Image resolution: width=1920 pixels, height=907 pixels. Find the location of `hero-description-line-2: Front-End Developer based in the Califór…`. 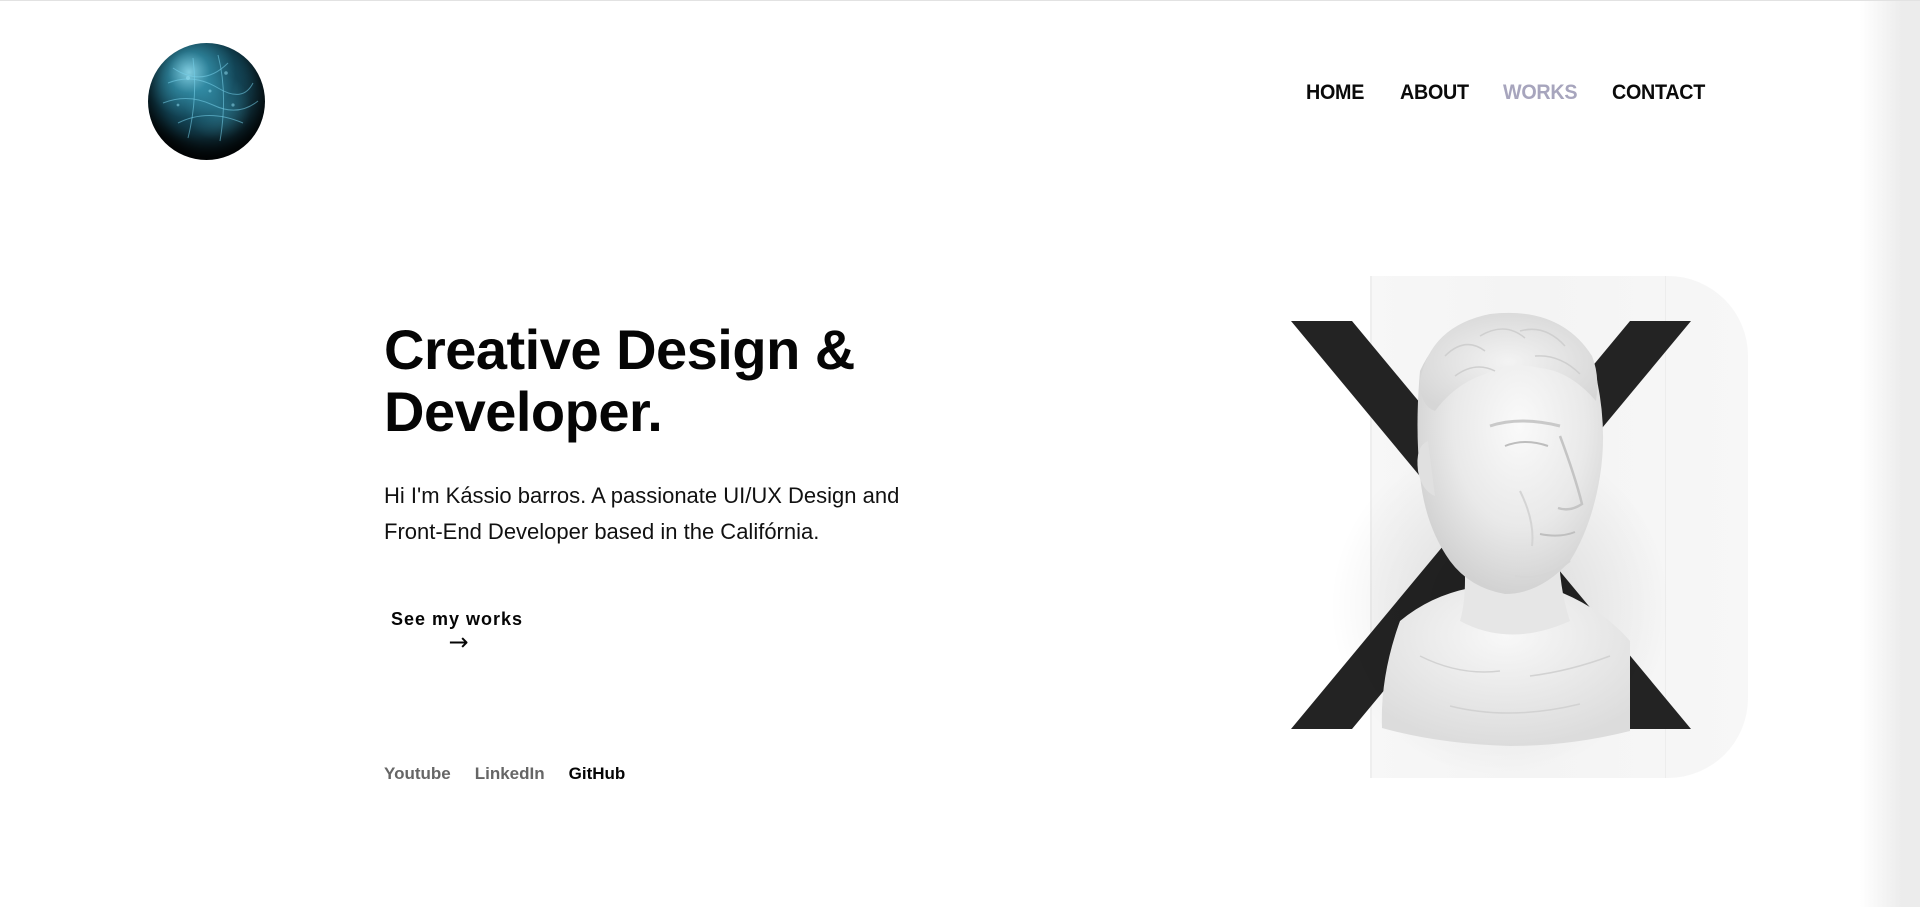

hero-description-line-2: Front-End Developer based in the Califór… is located at coordinates (602, 531).